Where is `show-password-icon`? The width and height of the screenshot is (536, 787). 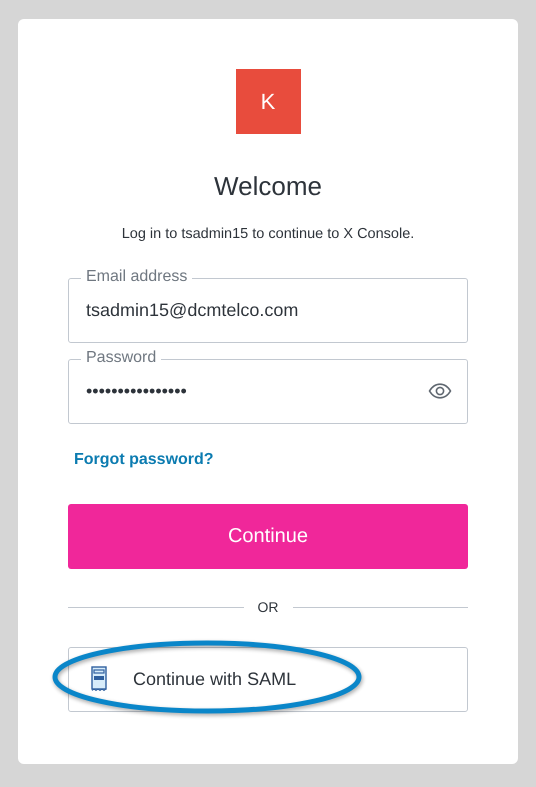 show-password-icon is located at coordinates (440, 390).